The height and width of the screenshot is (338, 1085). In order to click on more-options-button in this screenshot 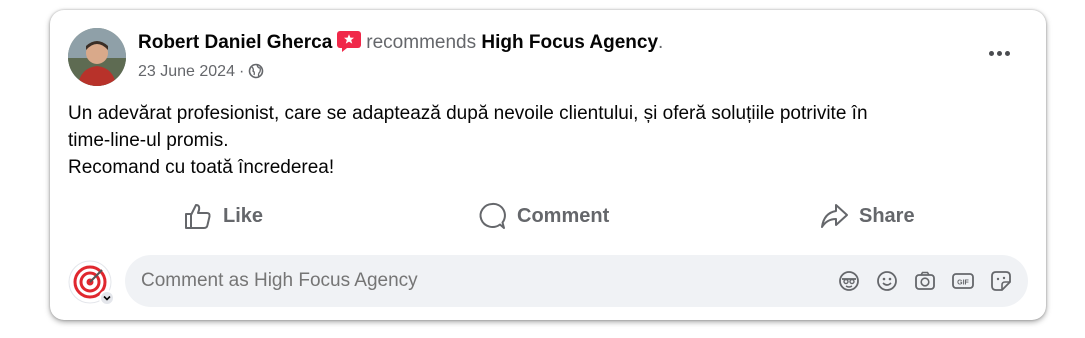, I will do `click(999, 53)`.